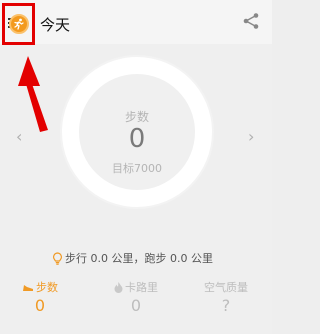 The image size is (320, 334). Describe the element at coordinates (251, 136) in the screenshot. I see `next-day-button: ›` at that location.